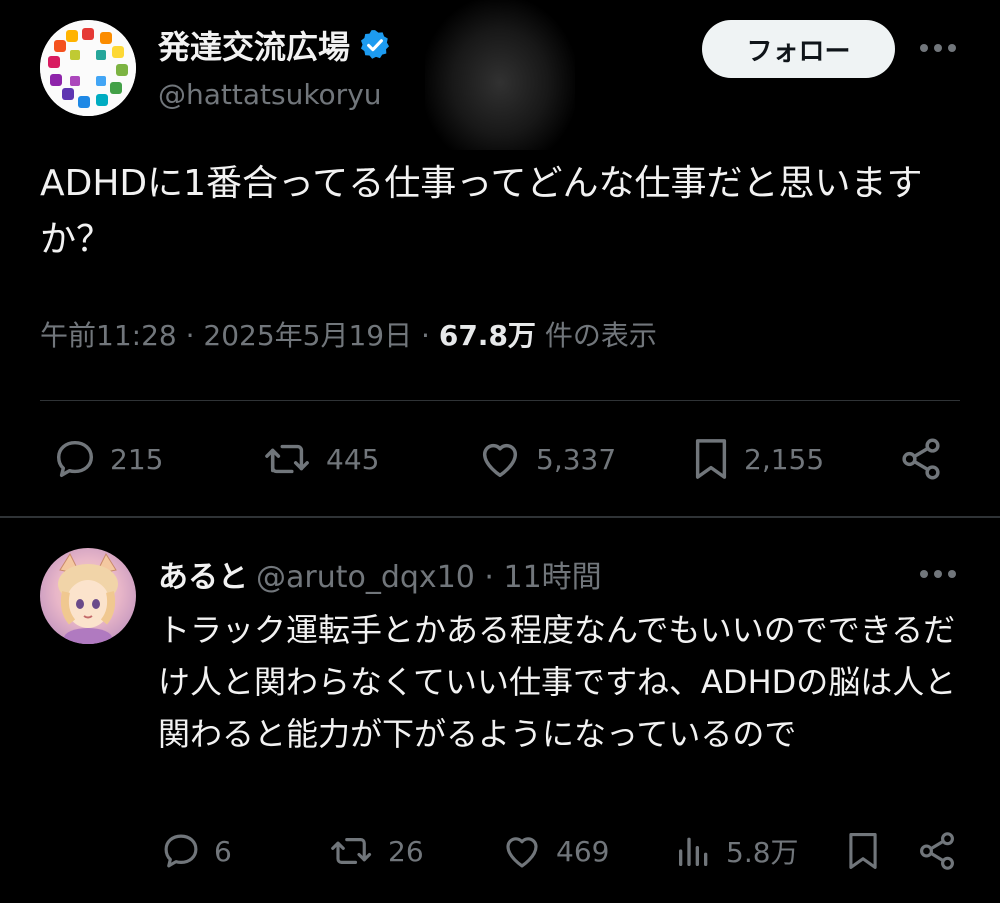 The height and width of the screenshot is (903, 1000). I want to click on background-portrait, so click(500, 75).